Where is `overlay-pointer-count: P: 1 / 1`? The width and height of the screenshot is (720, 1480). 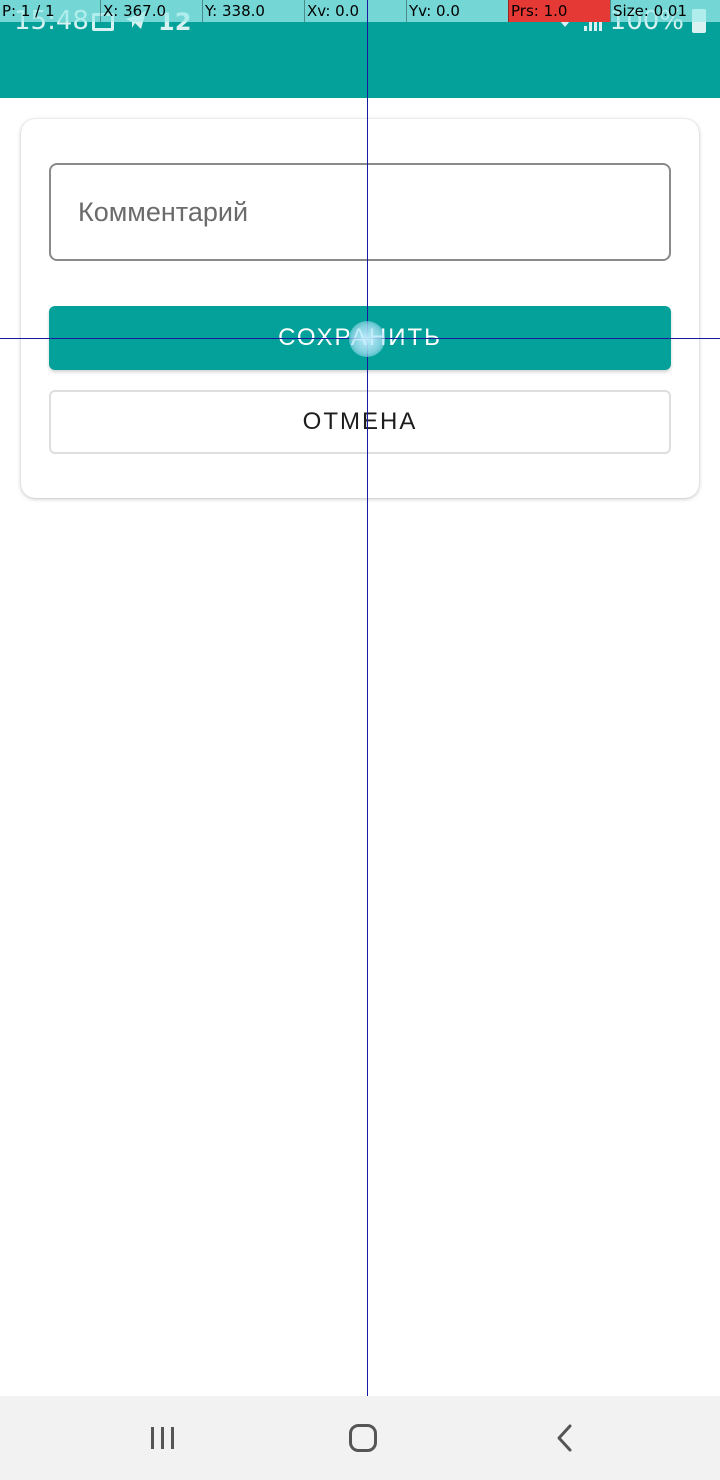 overlay-pointer-count: P: 1 / 1 is located at coordinates (28, 11).